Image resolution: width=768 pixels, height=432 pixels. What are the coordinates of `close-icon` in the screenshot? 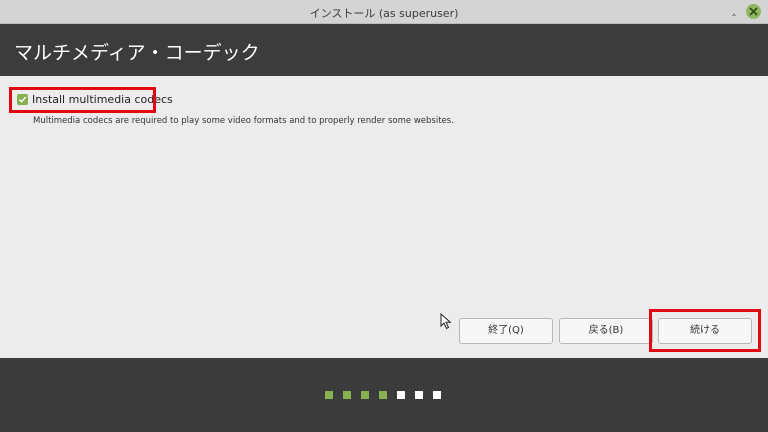 It's located at (753, 11).